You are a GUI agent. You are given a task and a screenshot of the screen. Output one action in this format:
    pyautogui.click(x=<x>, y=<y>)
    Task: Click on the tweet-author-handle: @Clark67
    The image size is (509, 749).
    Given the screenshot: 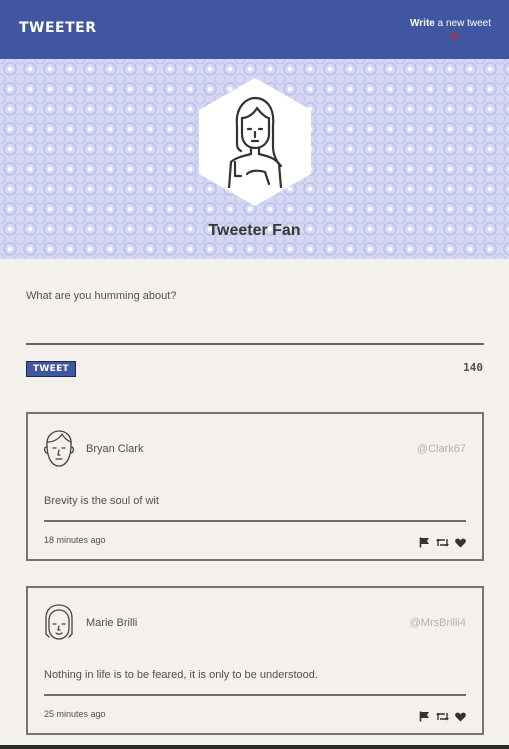 What is the action you would take?
    pyautogui.click(x=441, y=449)
    